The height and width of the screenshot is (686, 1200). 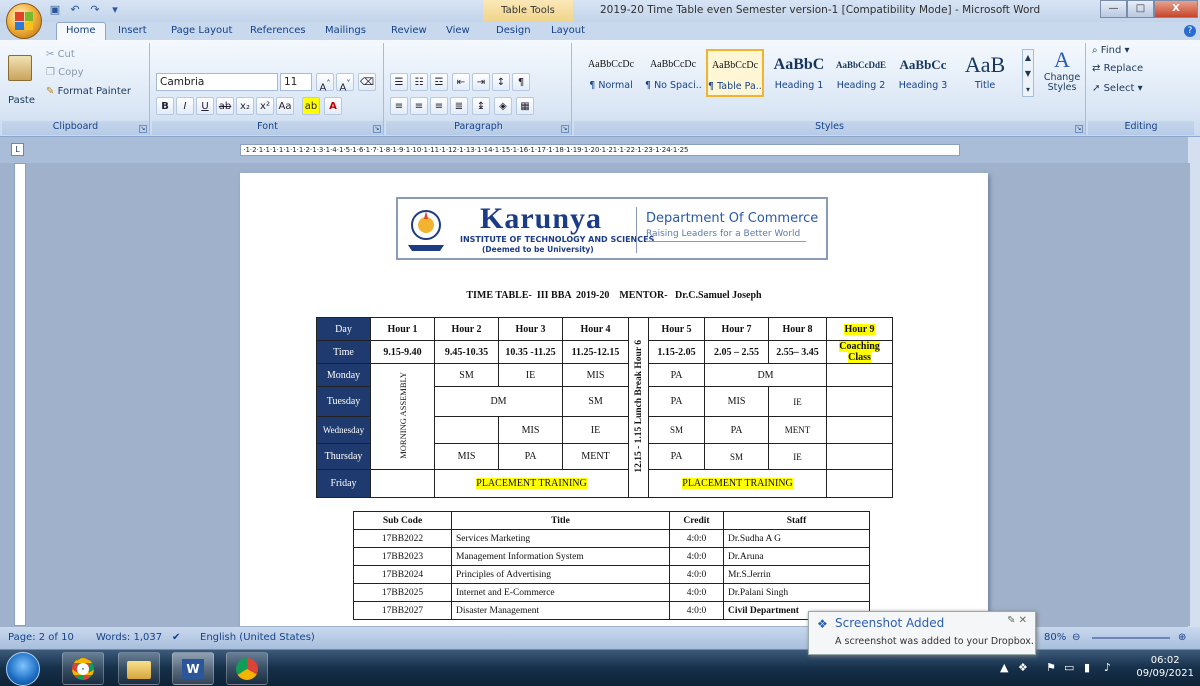 What do you see at coordinates (696, 520) in the screenshot?
I see `table-cell: Credit` at bounding box center [696, 520].